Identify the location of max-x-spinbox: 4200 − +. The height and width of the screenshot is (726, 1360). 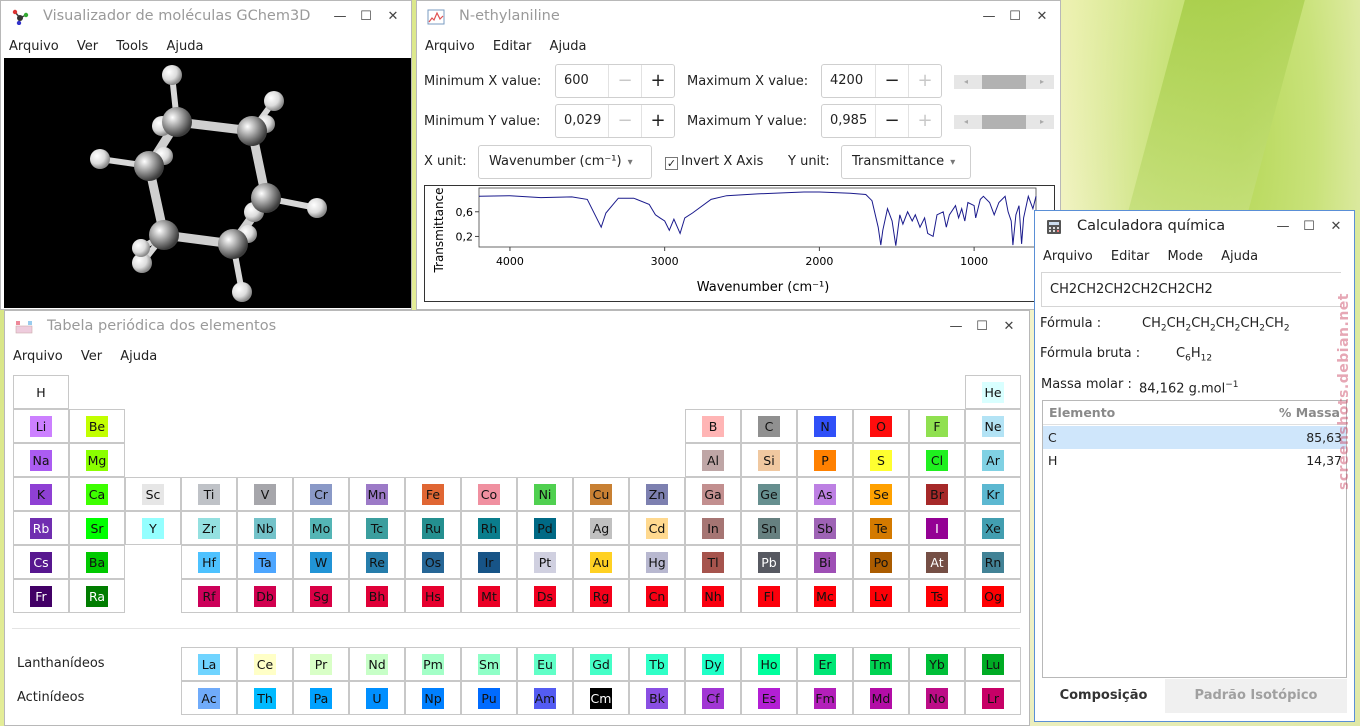
(881, 81).